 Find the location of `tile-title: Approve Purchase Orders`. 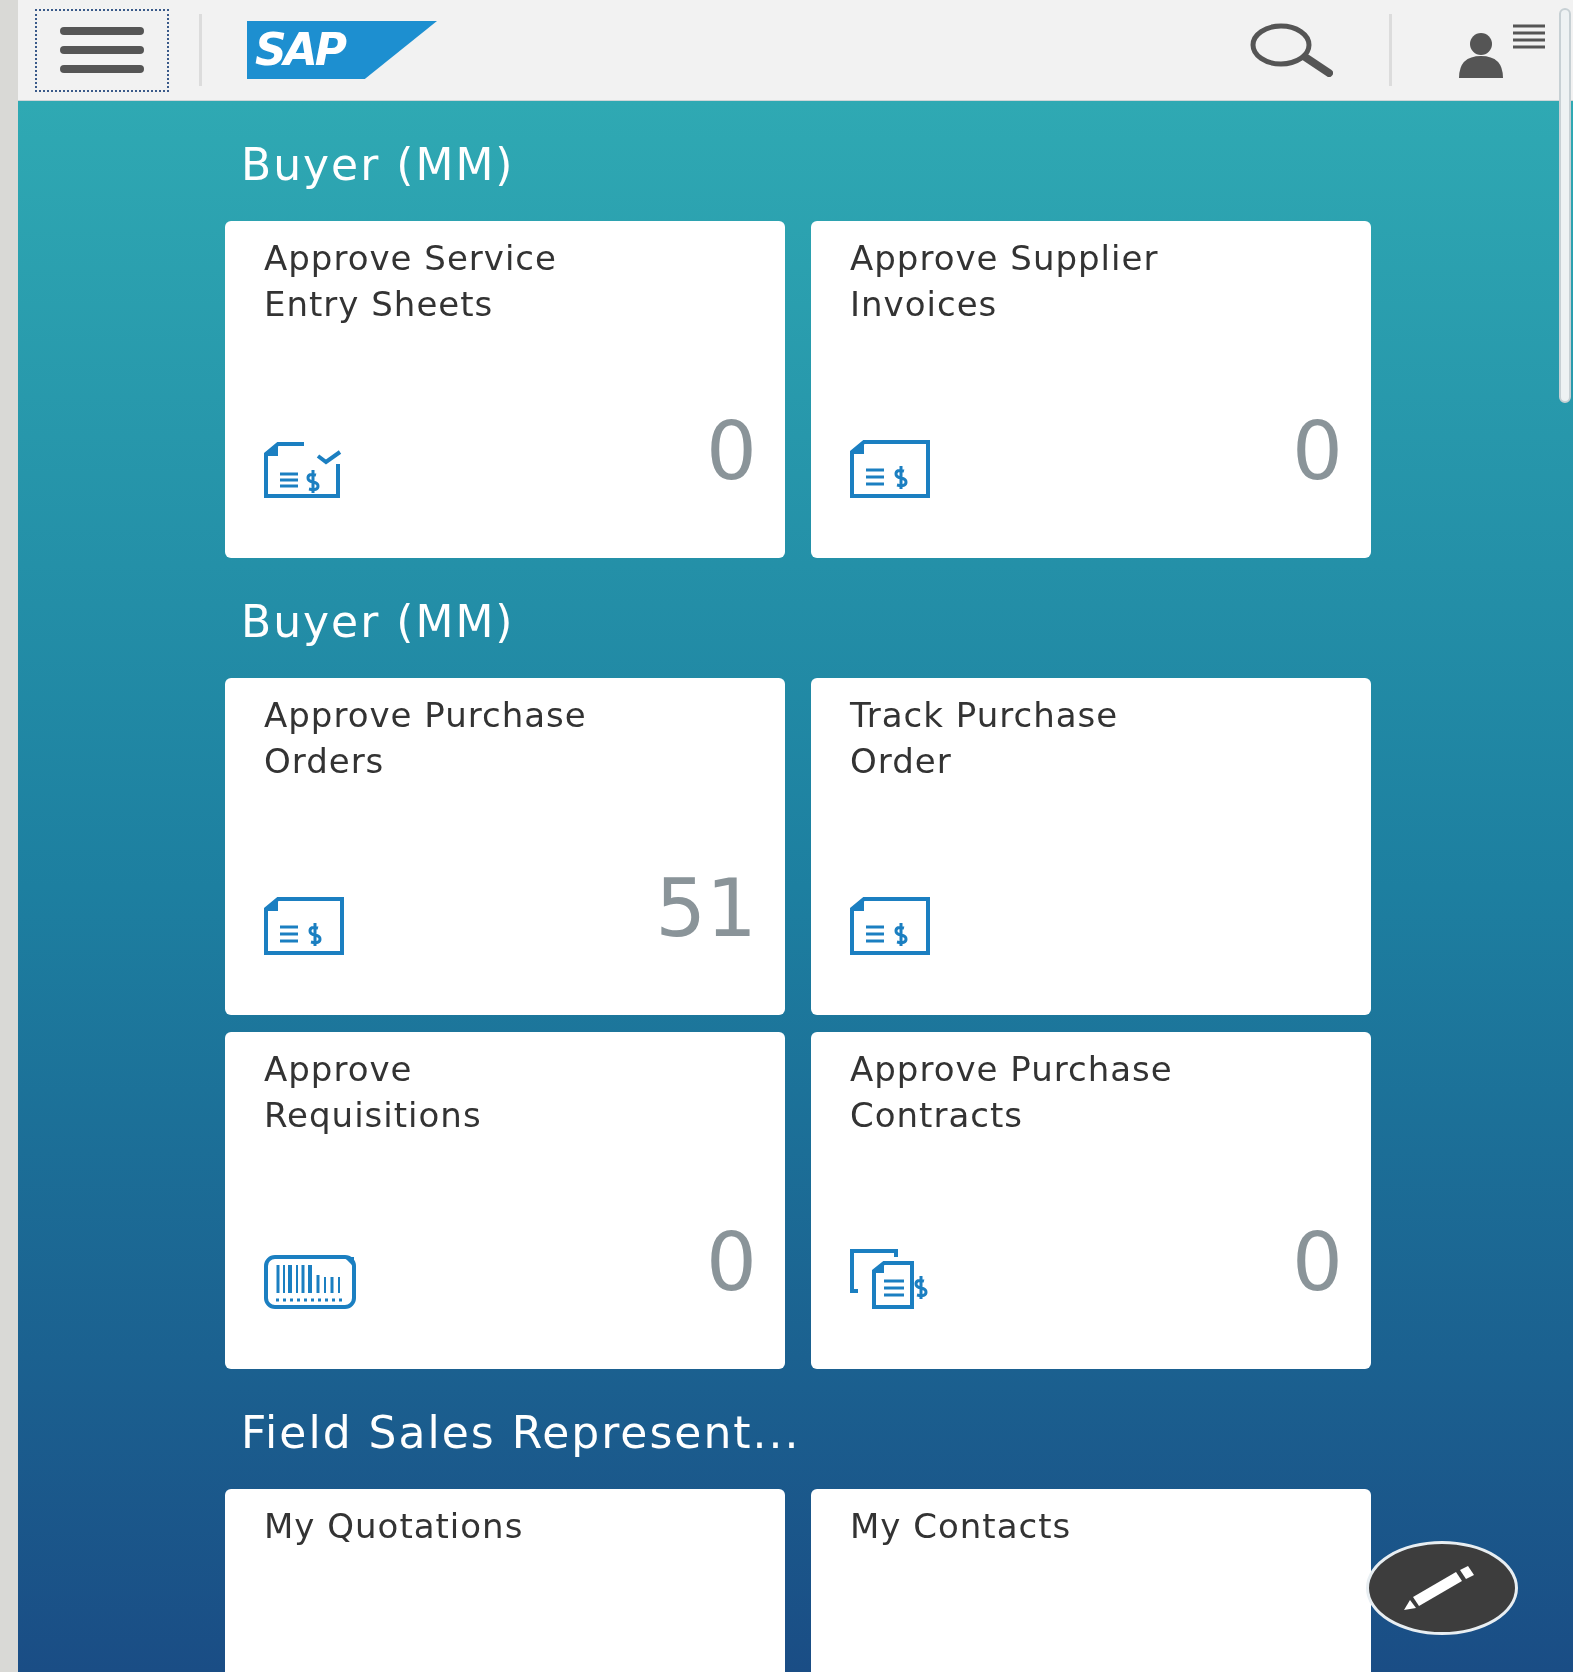

tile-title: Approve Purchase Orders is located at coordinates (426, 738).